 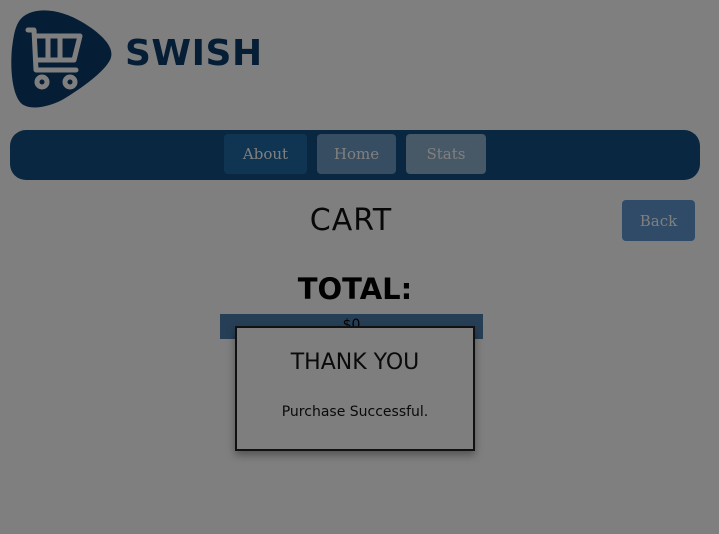 What do you see at coordinates (355, 412) in the screenshot?
I see `modal-message: Purchase Successful.` at bounding box center [355, 412].